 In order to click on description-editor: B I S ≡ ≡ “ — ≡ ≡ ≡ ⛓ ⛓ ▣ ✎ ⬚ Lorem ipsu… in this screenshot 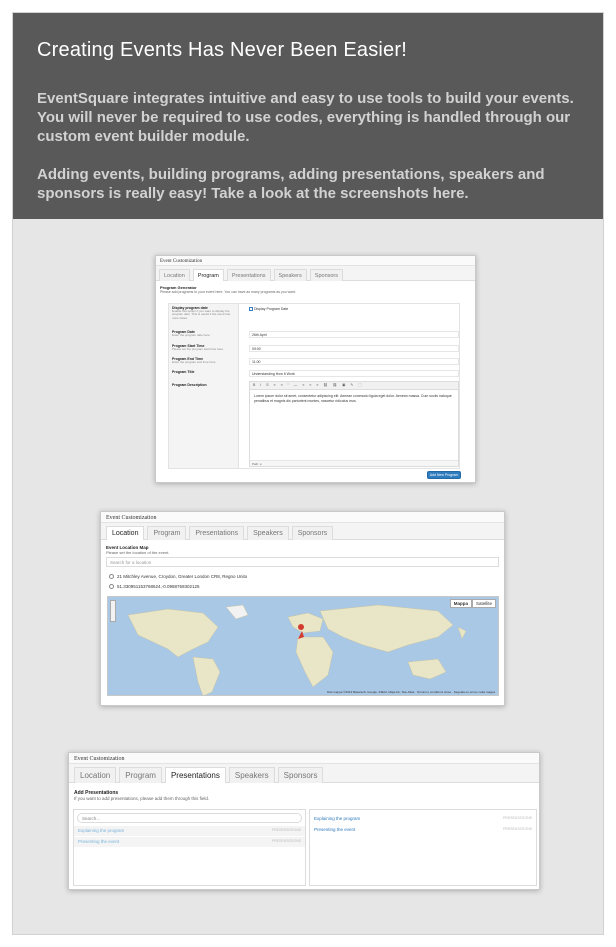, I will do `click(354, 424)`.